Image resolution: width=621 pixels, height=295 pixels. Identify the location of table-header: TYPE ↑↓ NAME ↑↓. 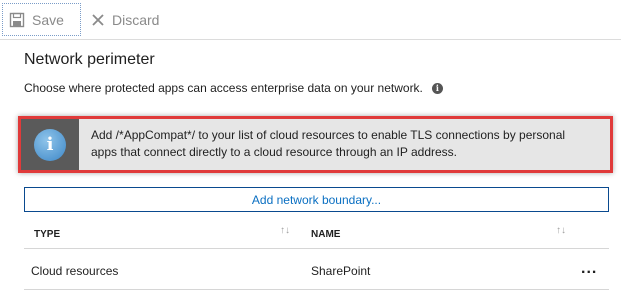
(316, 234).